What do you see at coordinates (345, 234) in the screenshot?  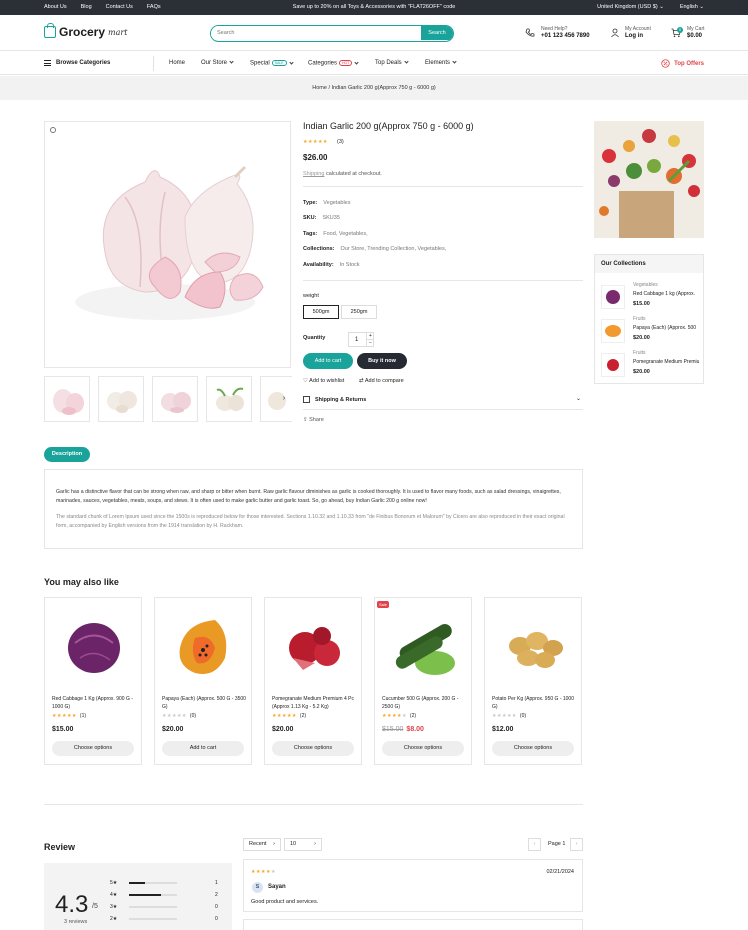 I see `meta-value: Food, Vegetables,` at bounding box center [345, 234].